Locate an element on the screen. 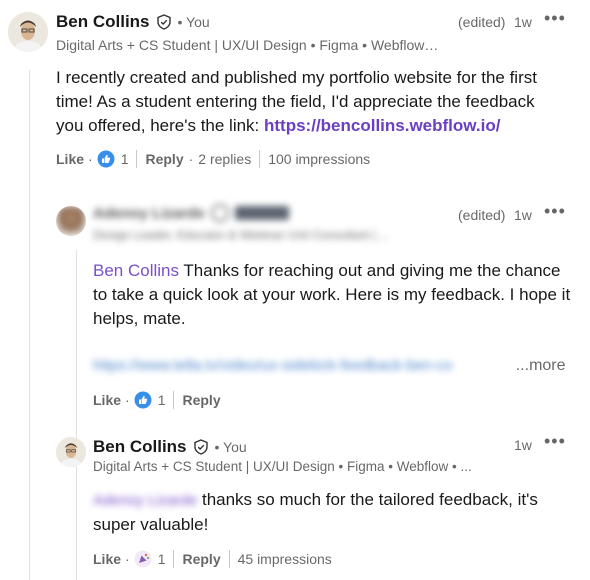 The height and width of the screenshot is (580, 590). mention-link: Adenoy Lizarde is located at coordinates (145, 500).